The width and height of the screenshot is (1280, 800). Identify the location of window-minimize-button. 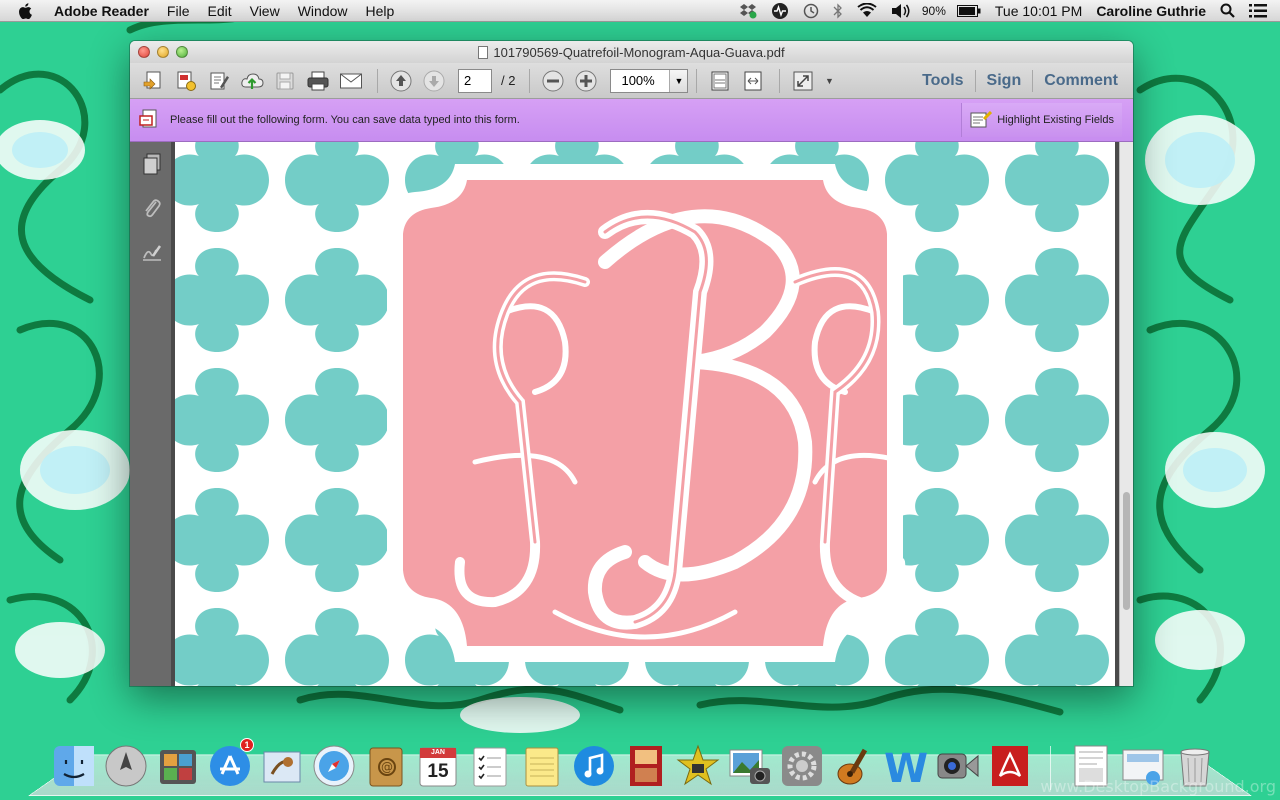
(163, 52).